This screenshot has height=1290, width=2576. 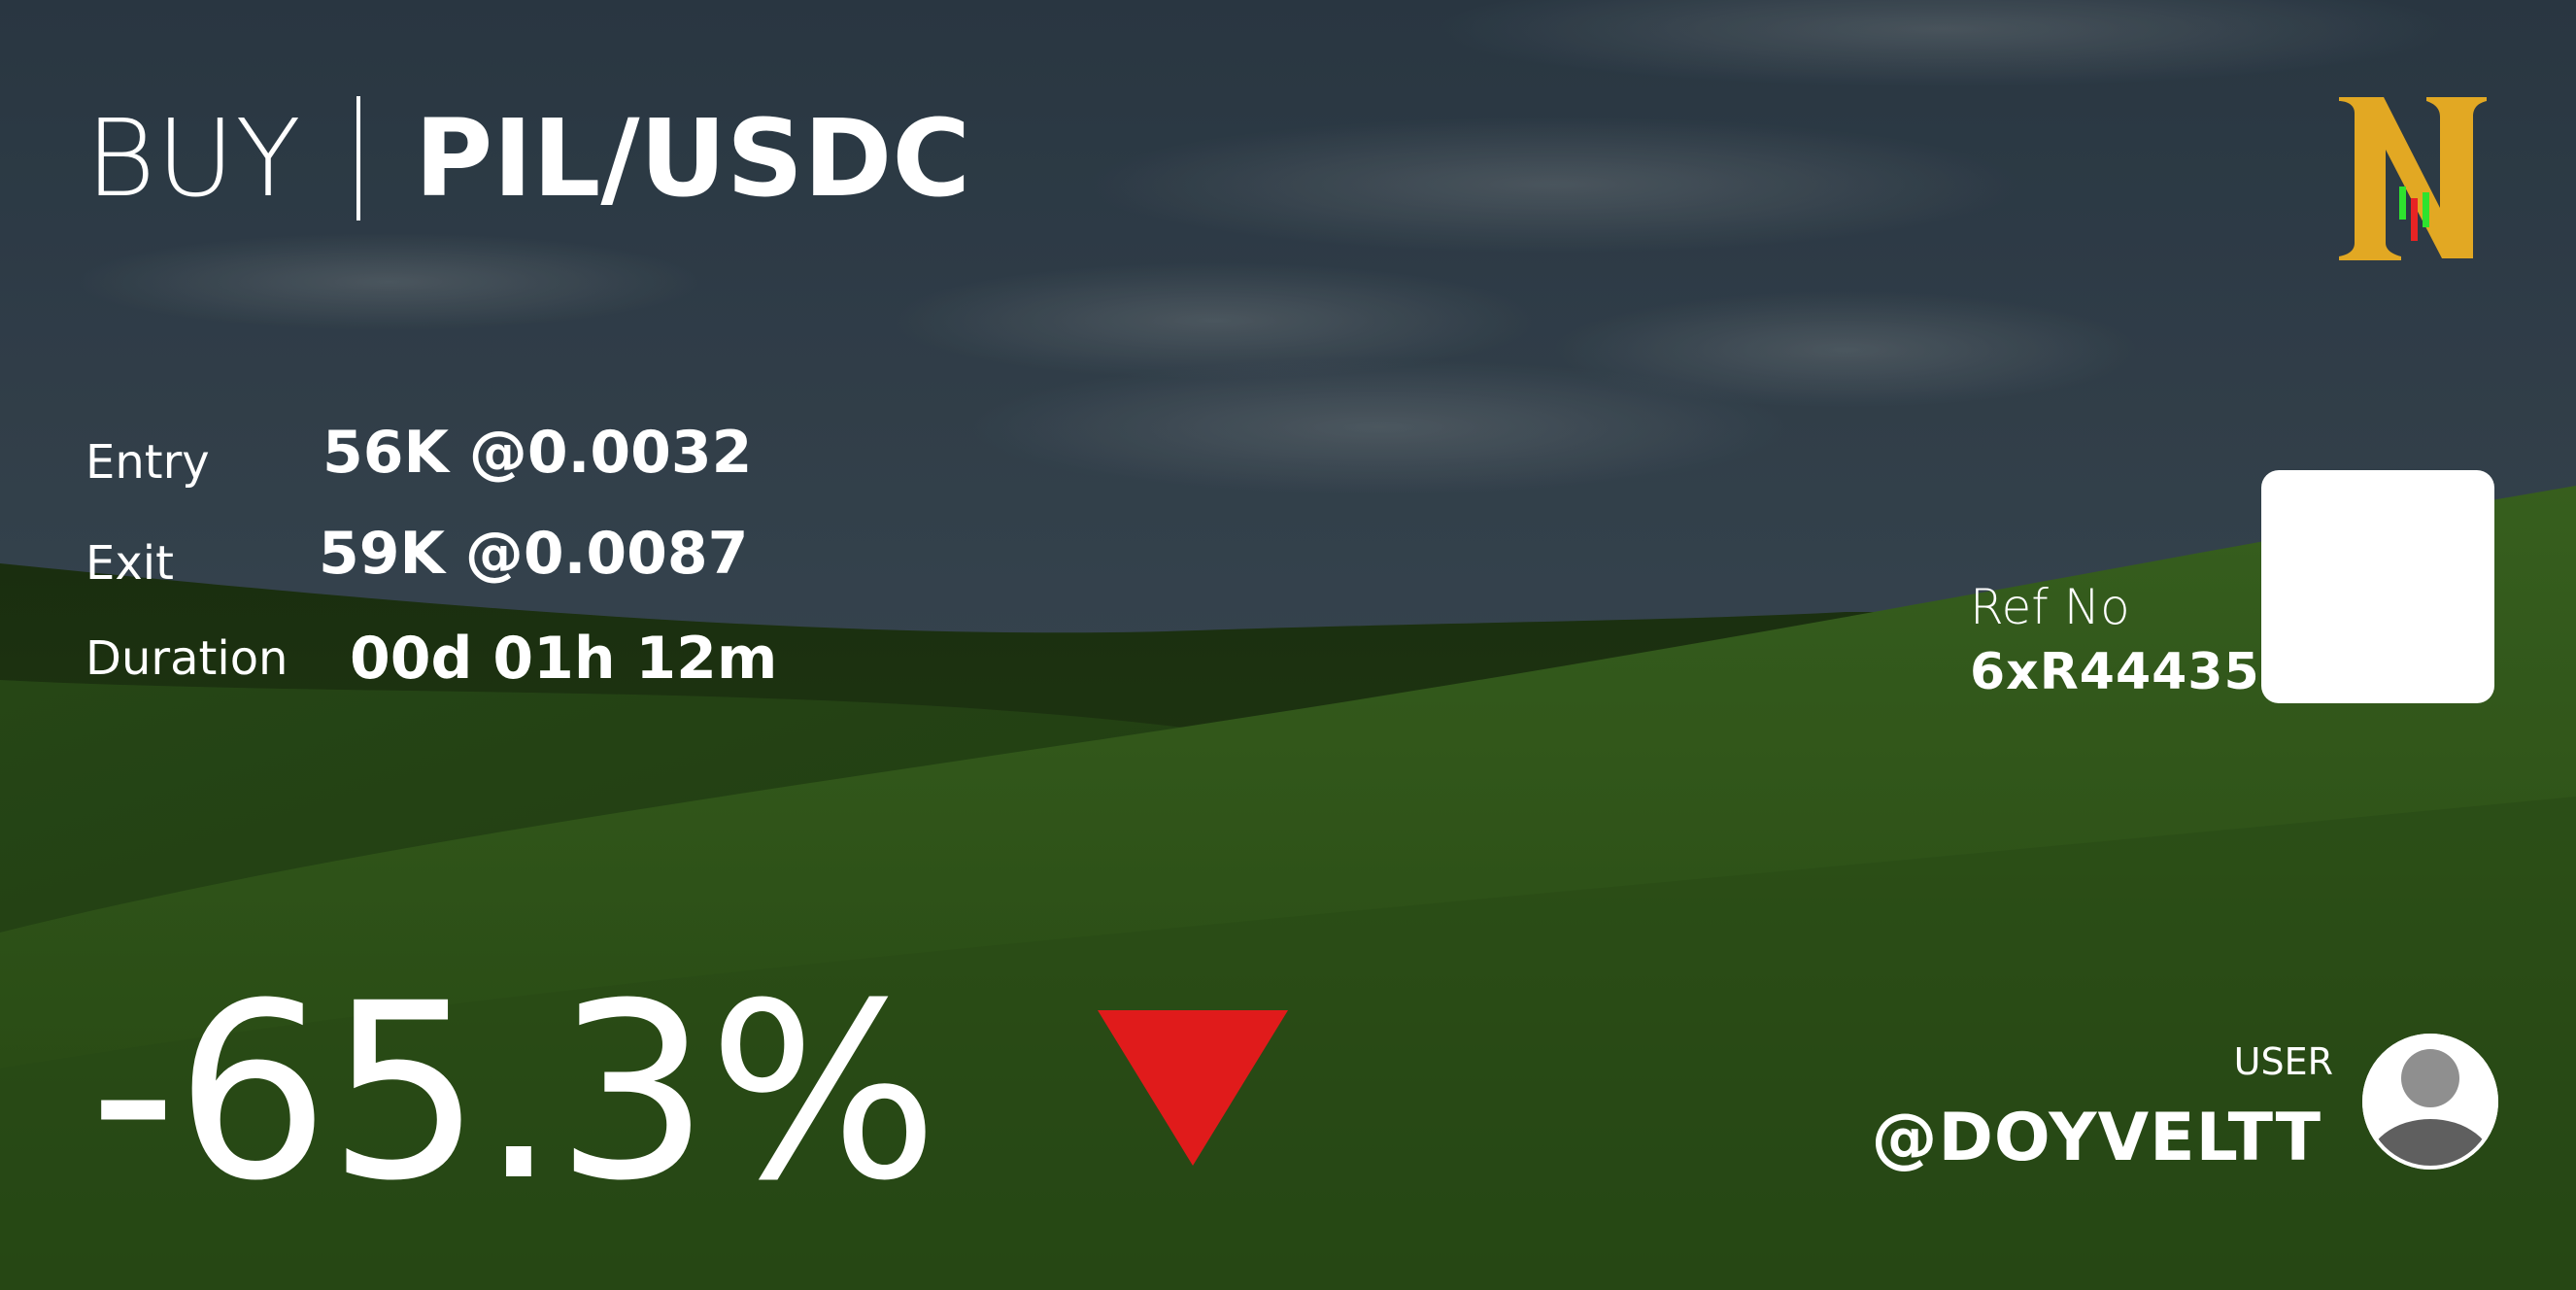 I want to click on ref-no-label: Ref No, so click(x=2050, y=607).